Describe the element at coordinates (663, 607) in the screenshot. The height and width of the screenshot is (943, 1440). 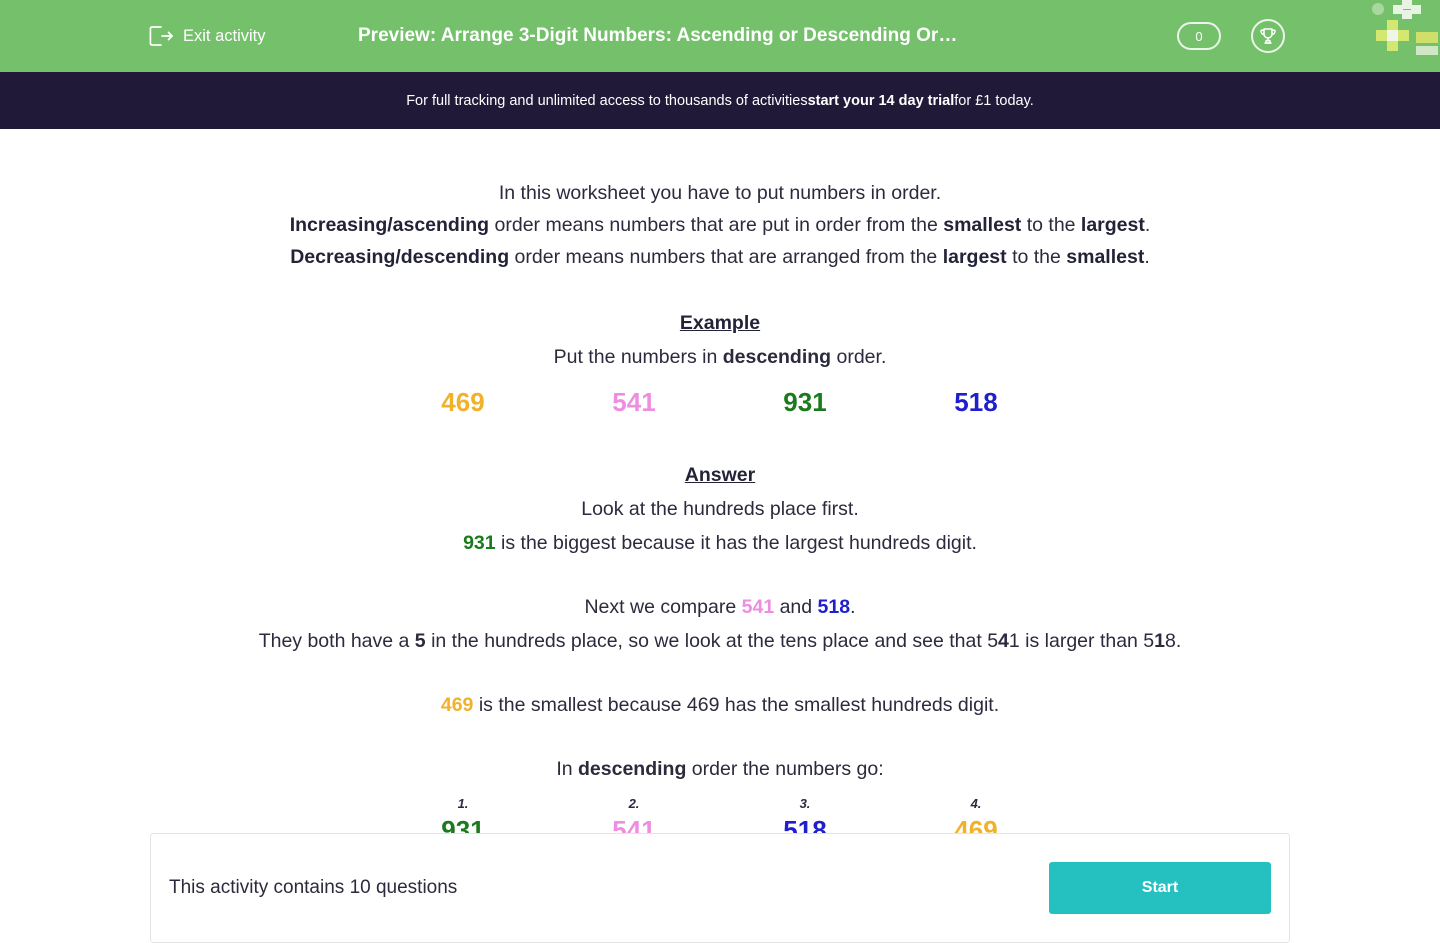
I see `answer-line-3-a: Next we compare` at that location.